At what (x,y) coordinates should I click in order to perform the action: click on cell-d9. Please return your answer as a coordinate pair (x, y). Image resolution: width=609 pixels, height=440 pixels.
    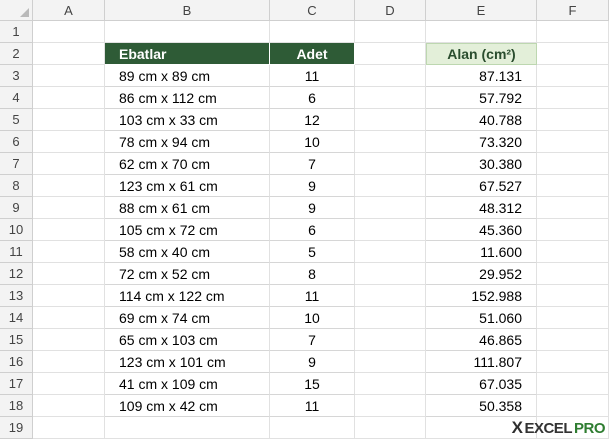
    Looking at the image, I should click on (390, 208).